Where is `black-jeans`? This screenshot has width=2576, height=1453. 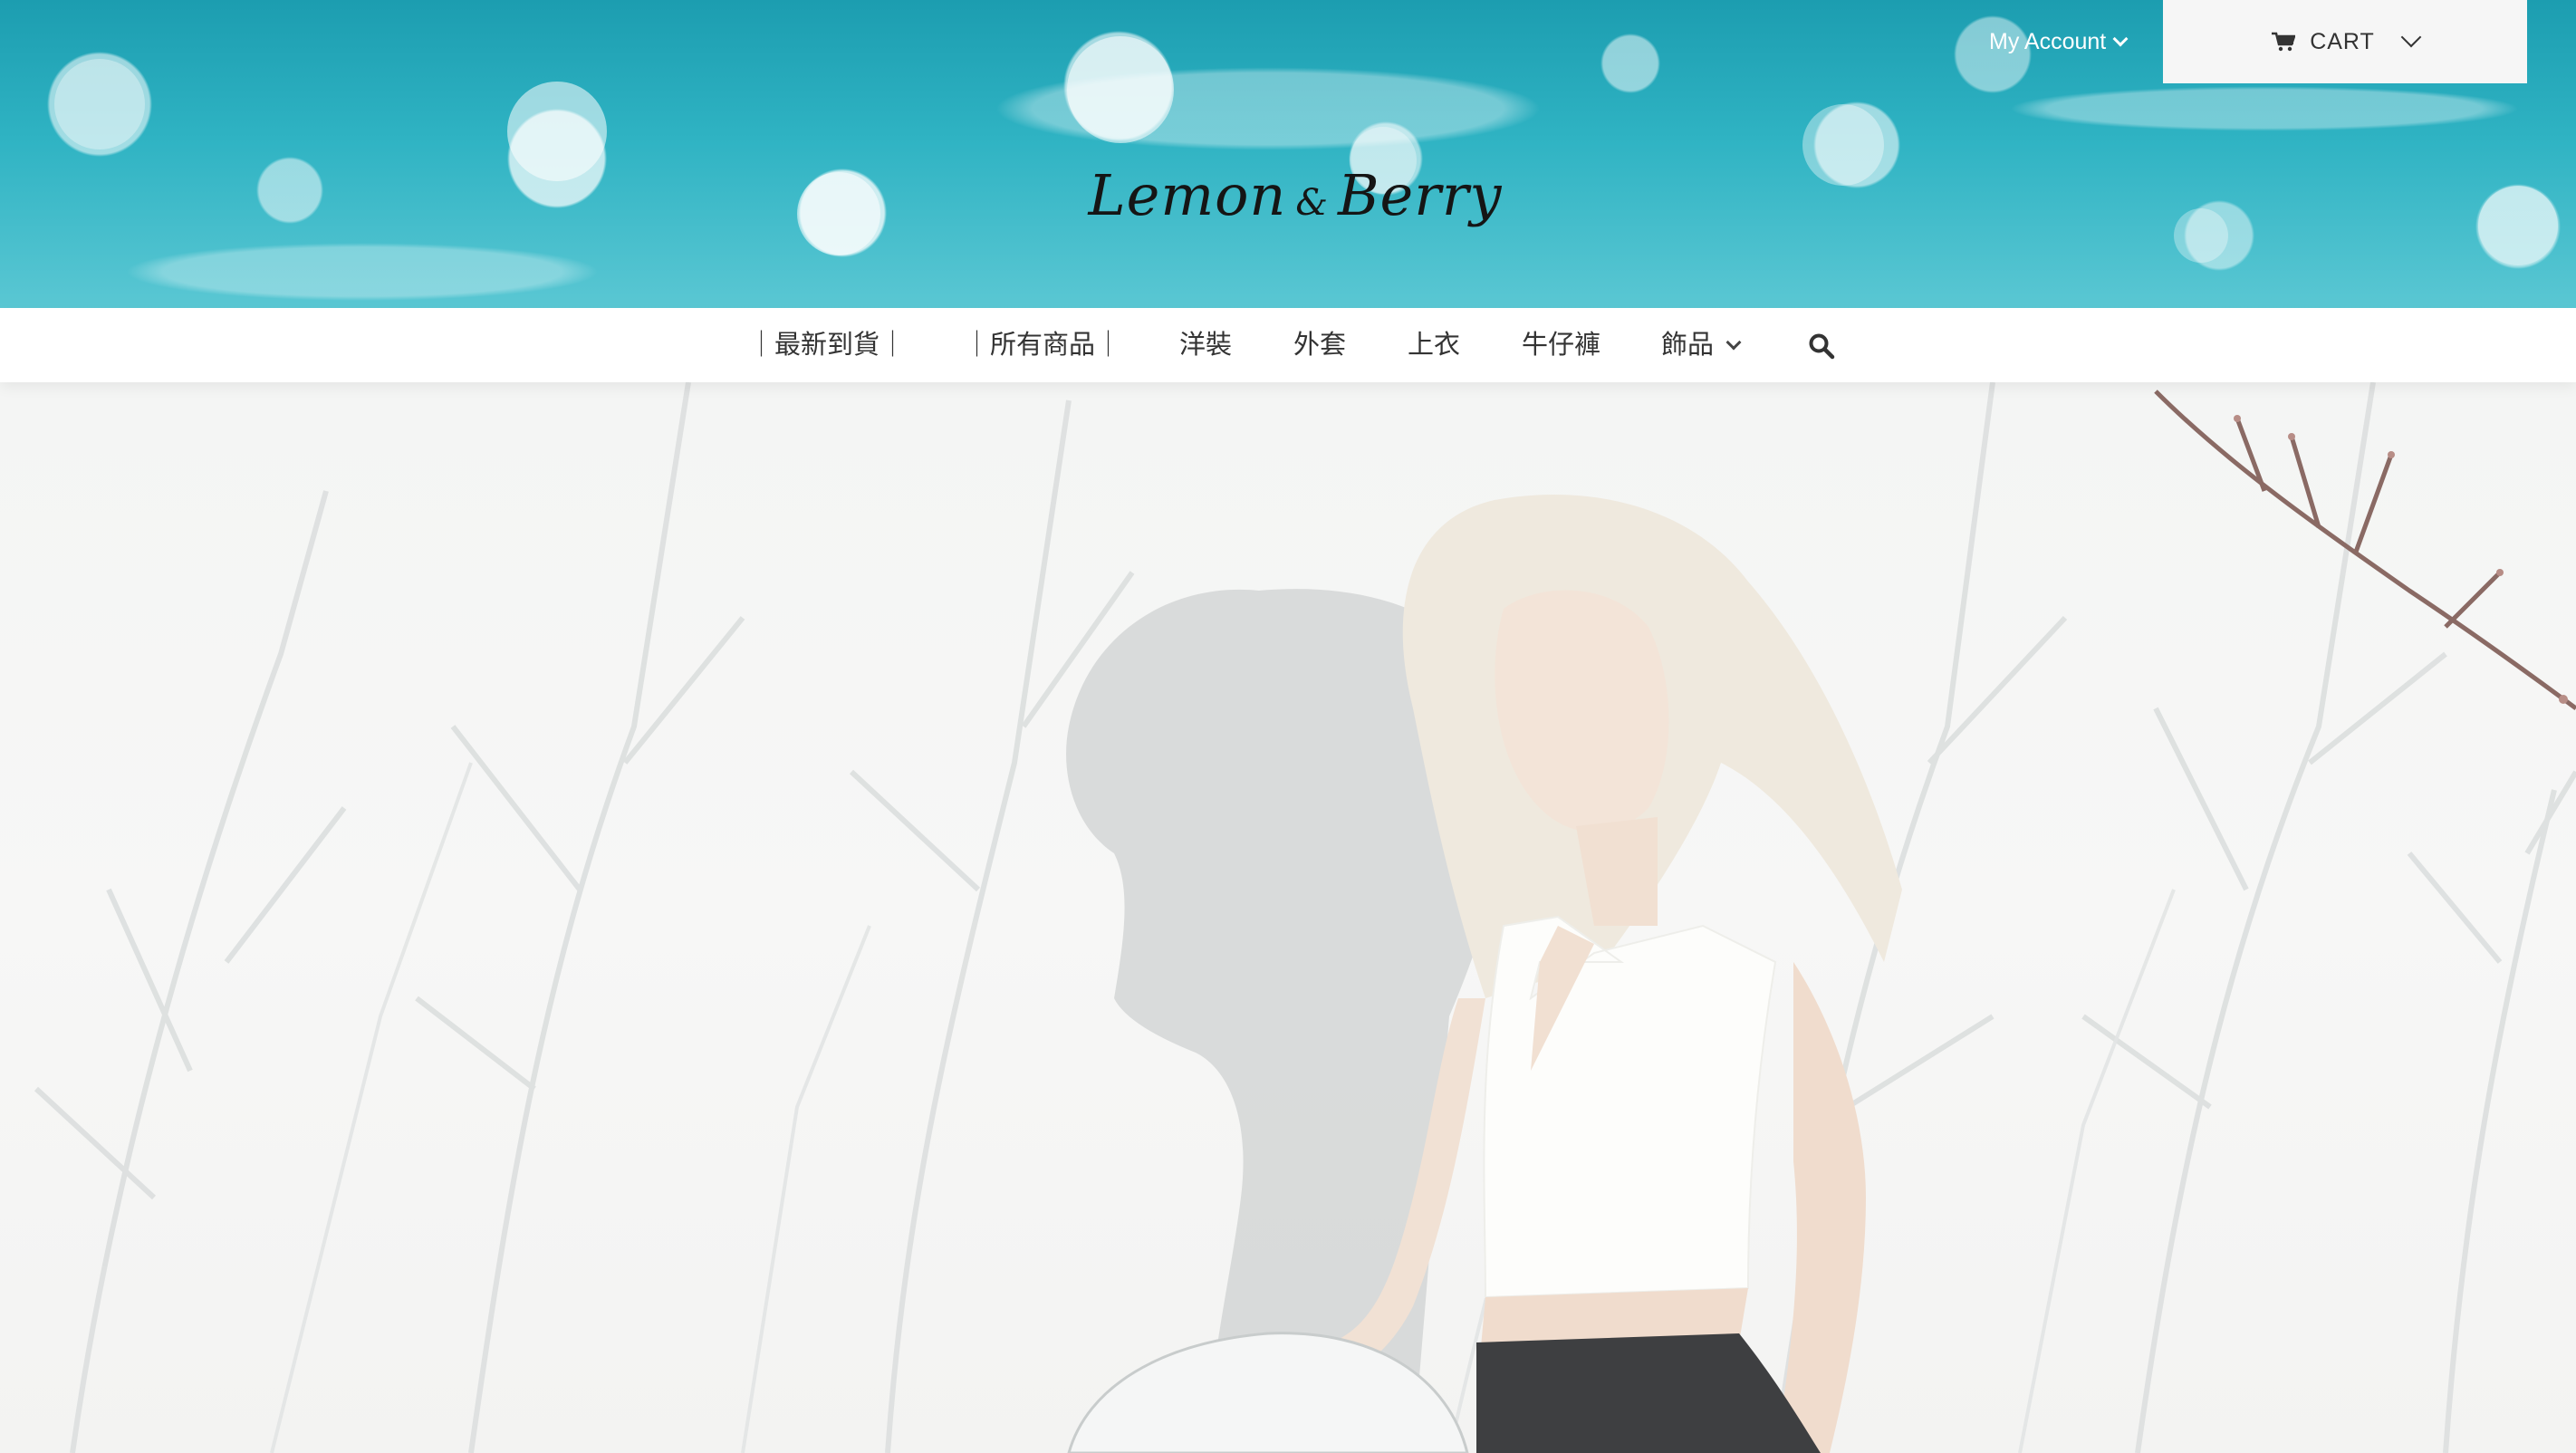 black-jeans is located at coordinates (1648, 1393).